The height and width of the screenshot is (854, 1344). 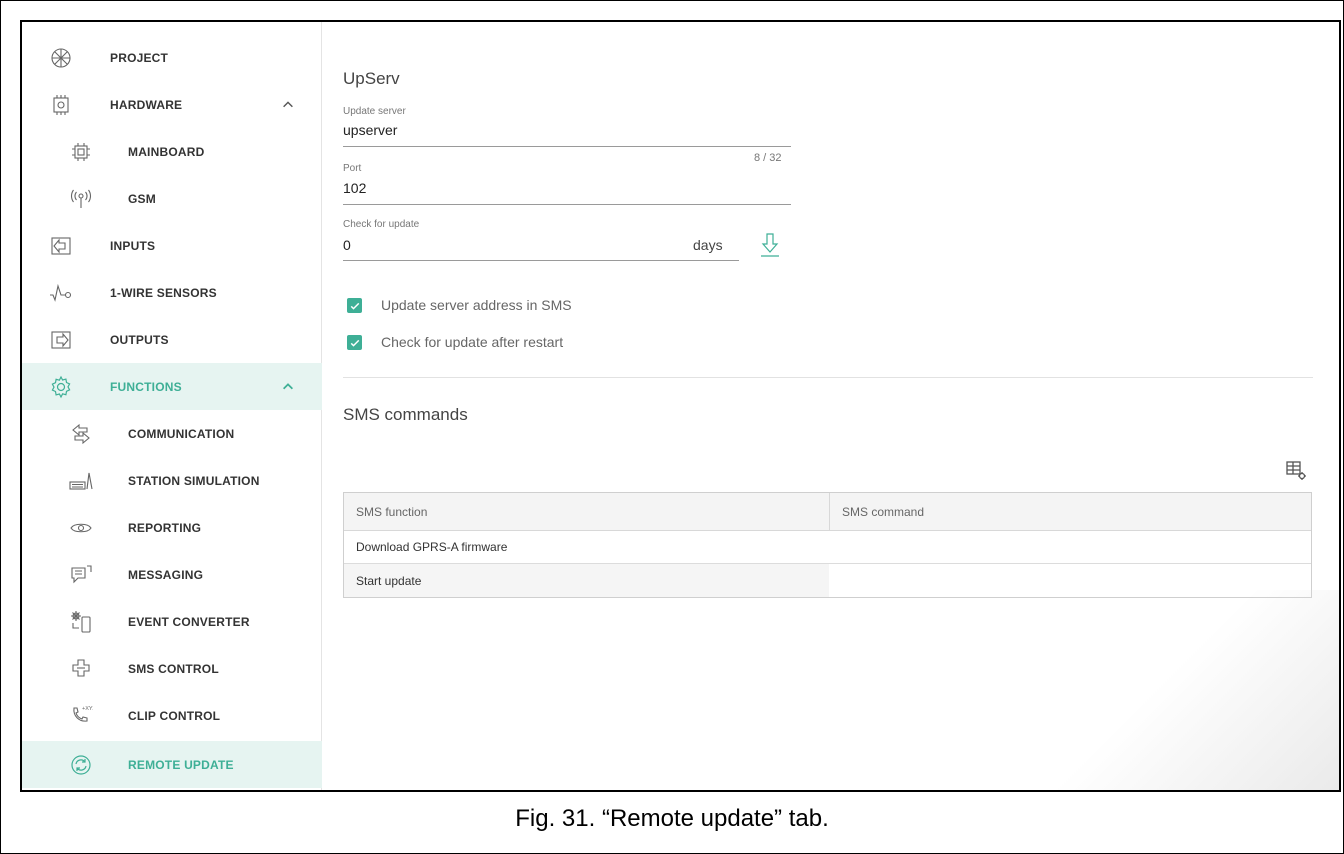 I want to click on sidebar-item-reporting: REPORTING, so click(x=172, y=527).